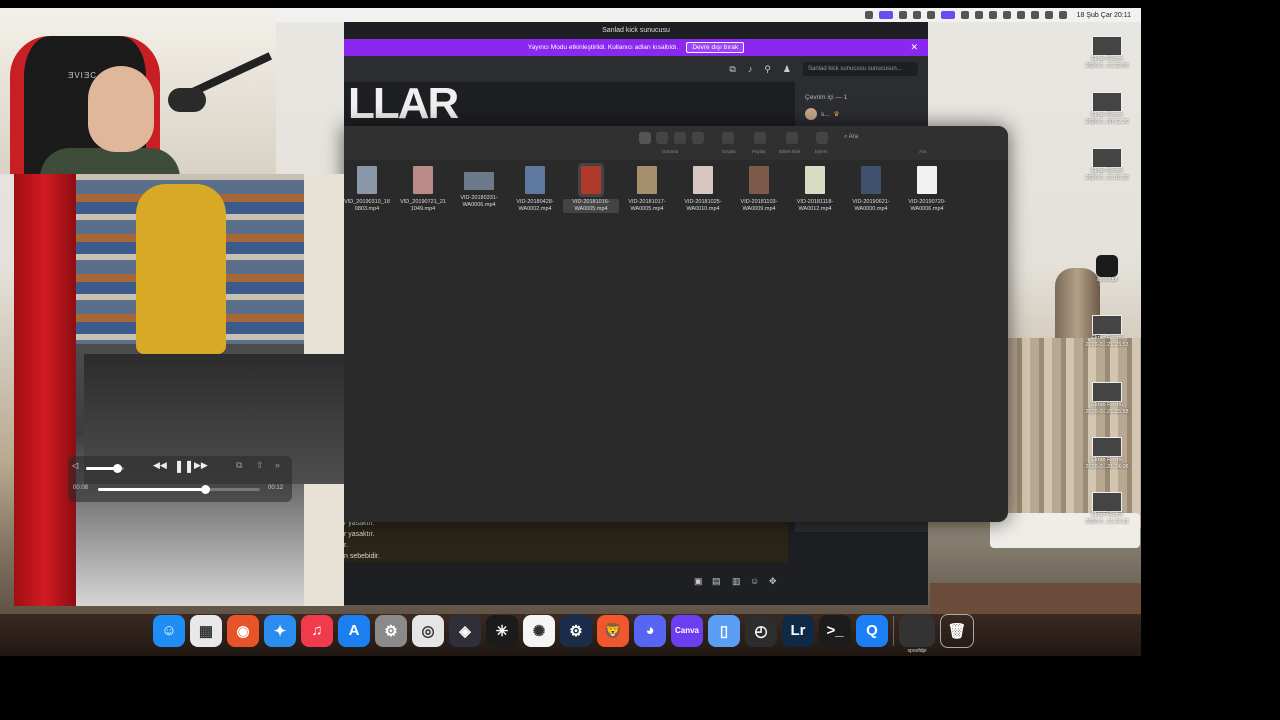 The height and width of the screenshot is (720, 1280). I want to click on settings-icon, so click(902, 15).